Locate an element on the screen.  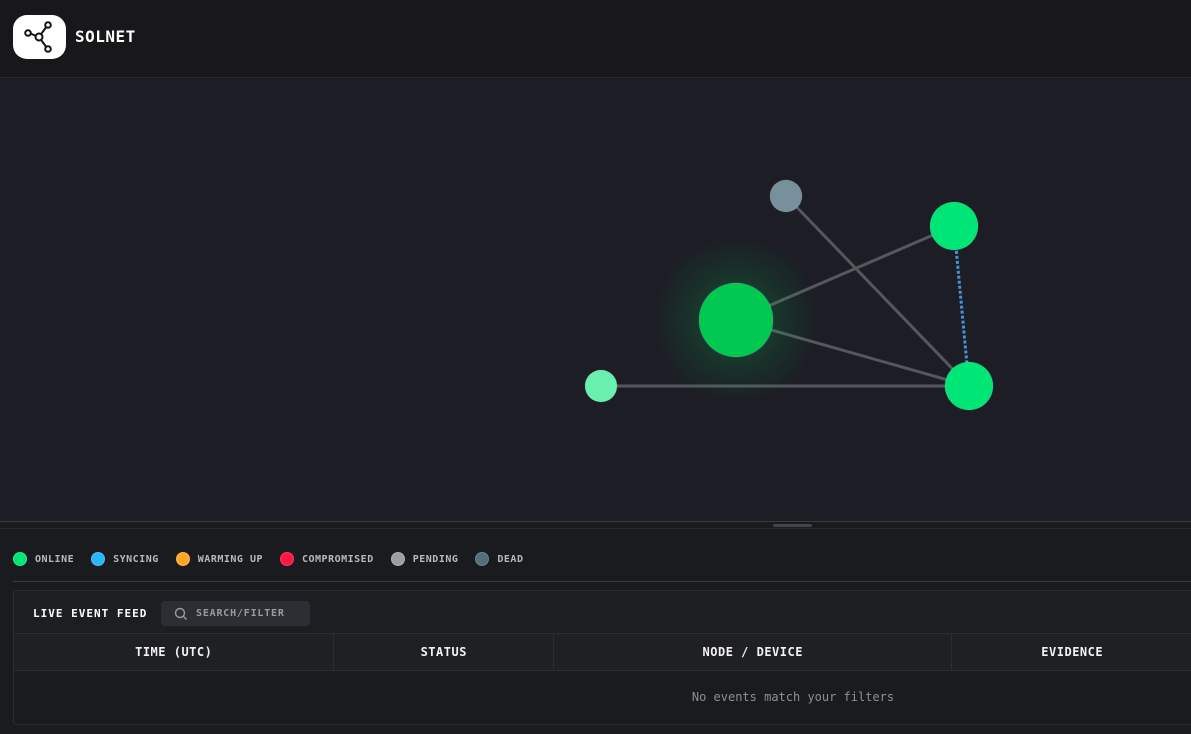
legend-divider is located at coordinates (602, 581).